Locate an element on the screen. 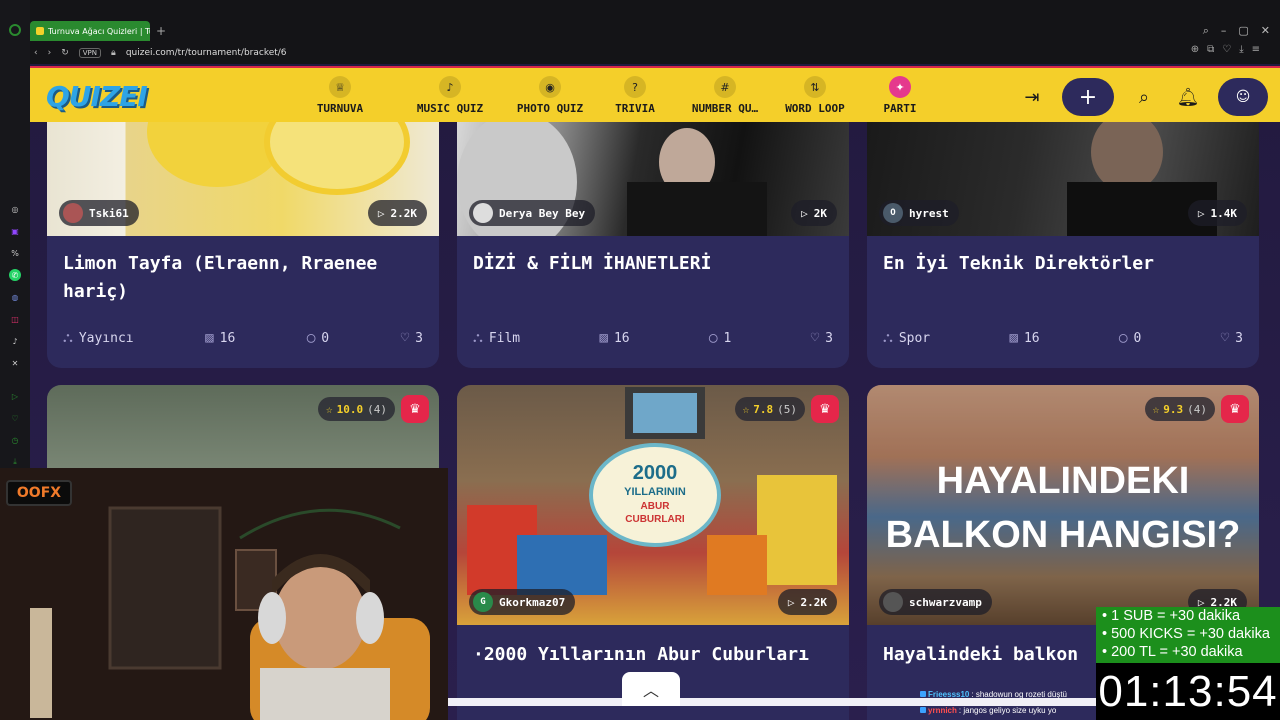 This screenshot has width=1280, height=720. scroll-top-button: ︿ is located at coordinates (651, 689).